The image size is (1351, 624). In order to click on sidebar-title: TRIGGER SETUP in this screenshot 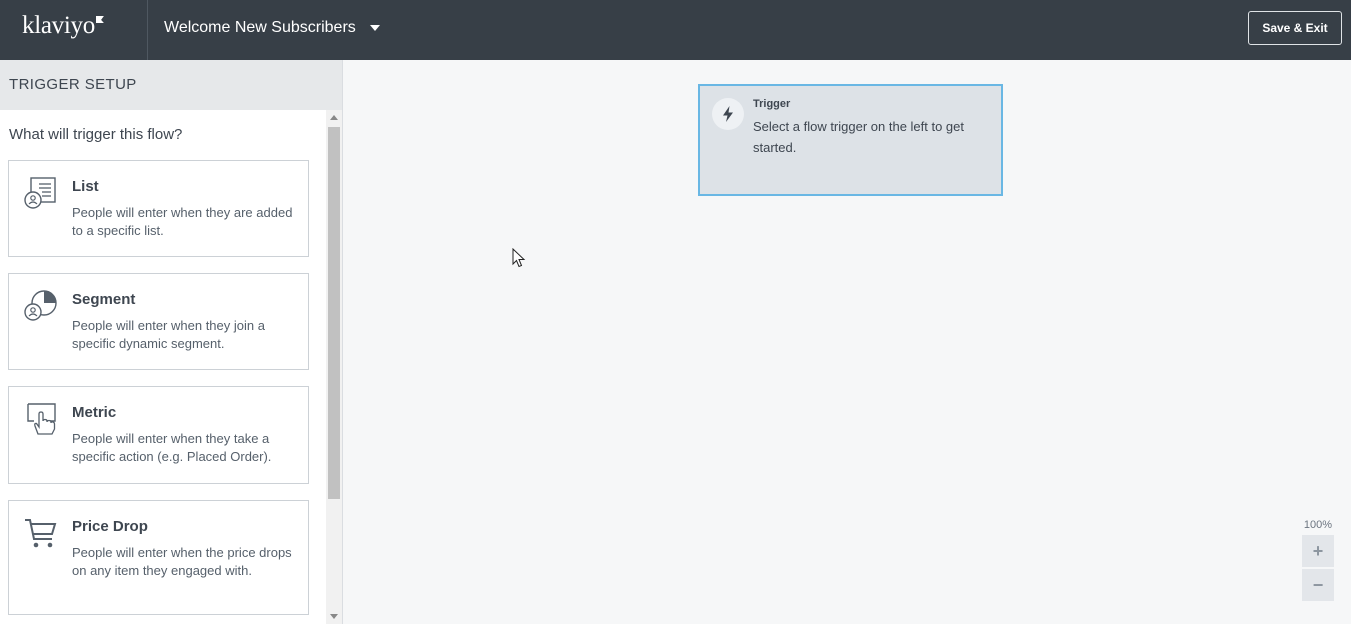, I will do `click(73, 84)`.